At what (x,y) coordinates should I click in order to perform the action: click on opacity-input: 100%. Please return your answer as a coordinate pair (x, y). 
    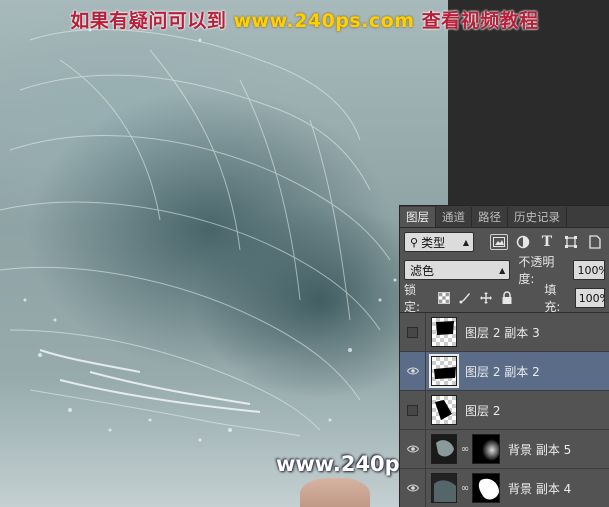
    Looking at the image, I should click on (589, 270).